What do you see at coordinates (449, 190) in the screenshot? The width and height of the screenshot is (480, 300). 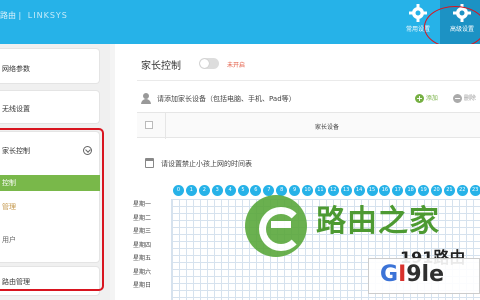 I see `hour-chip: 21` at bounding box center [449, 190].